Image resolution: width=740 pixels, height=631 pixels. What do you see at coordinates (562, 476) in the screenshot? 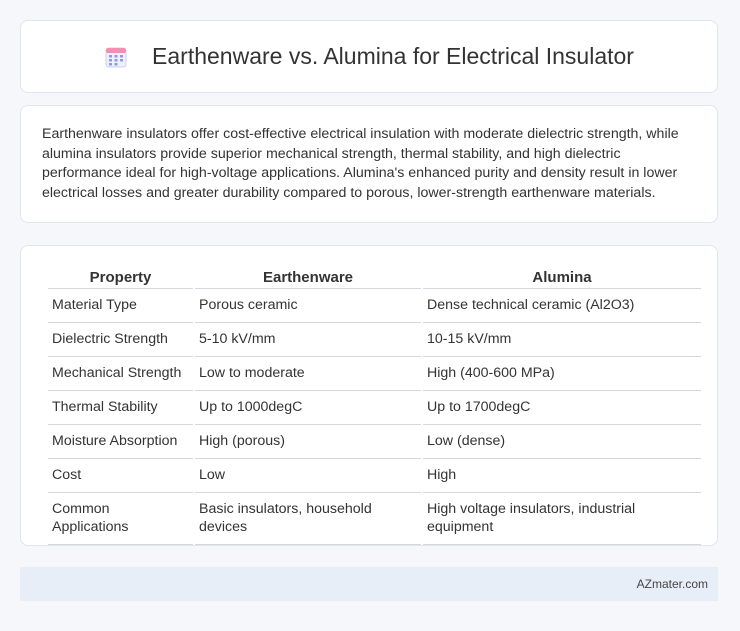
I see `table-cell: High` at bounding box center [562, 476].